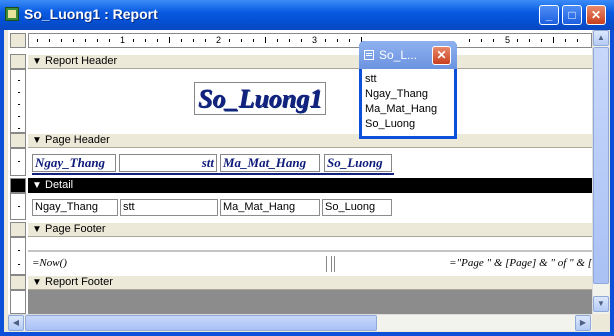 The width and height of the screenshot is (614, 336). What do you see at coordinates (310, 185) in the screenshot?
I see `section-bar-detail: ▼ Detail` at bounding box center [310, 185].